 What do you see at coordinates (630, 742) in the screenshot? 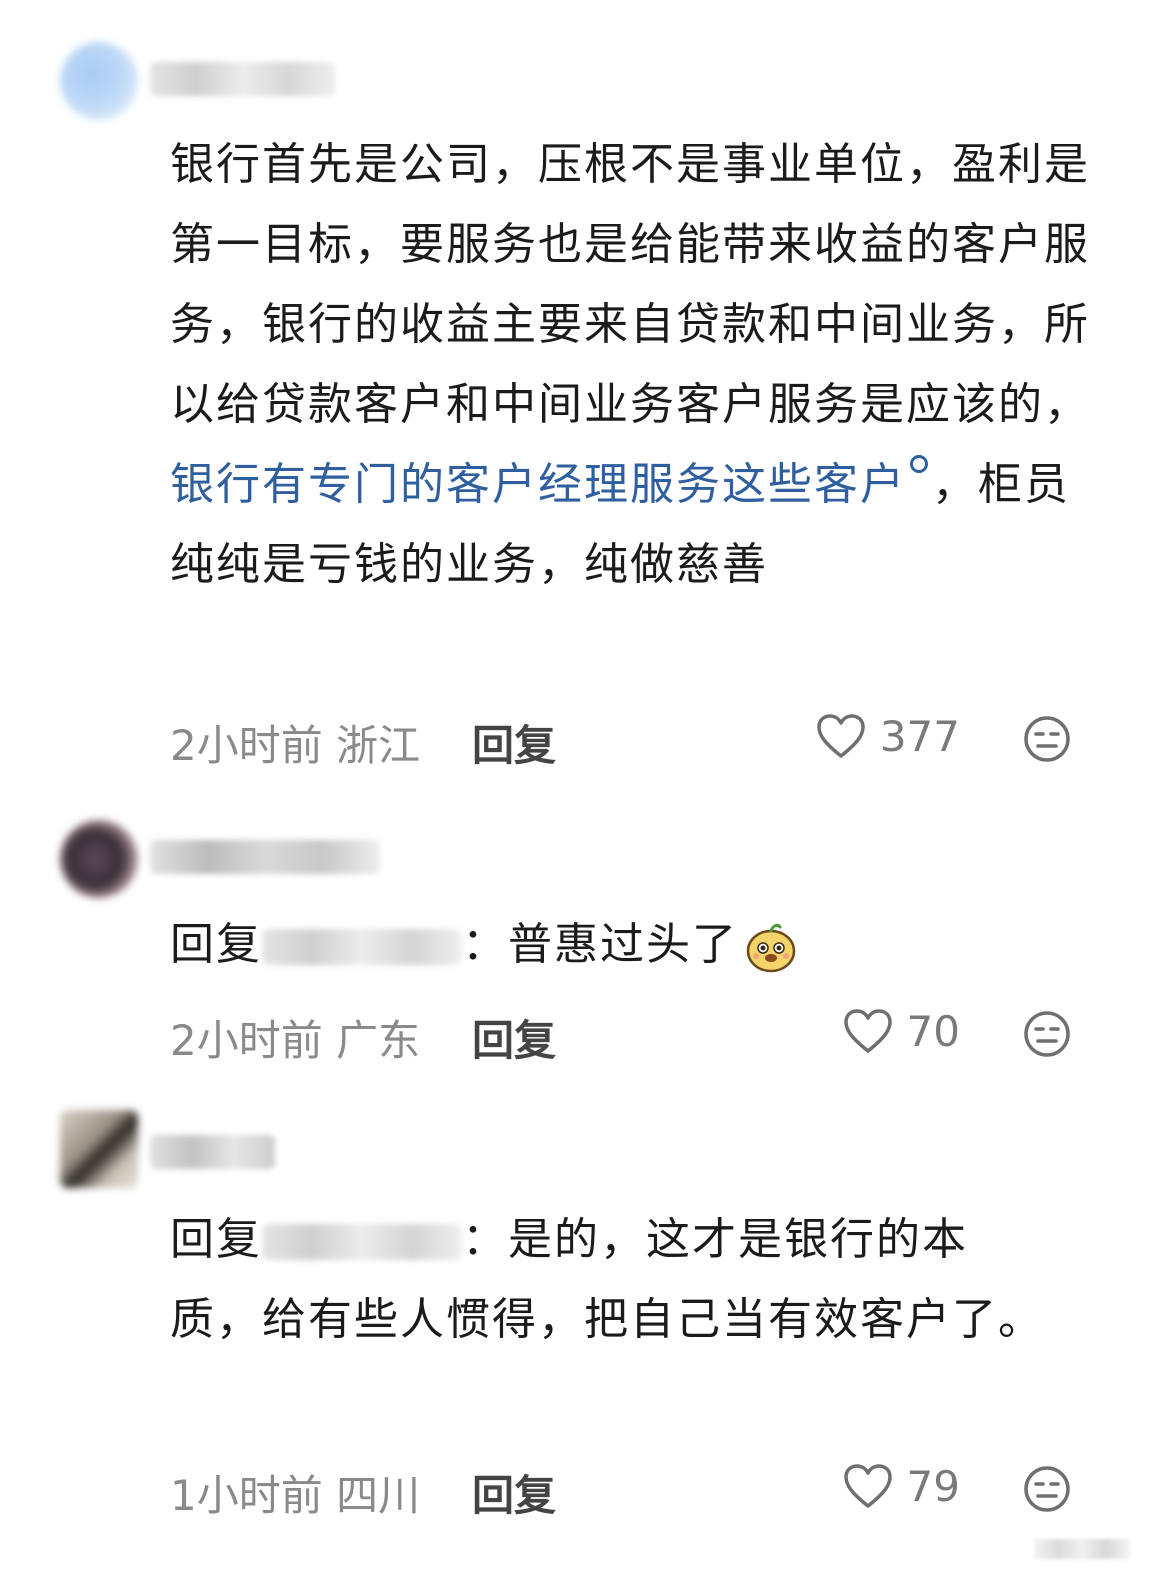
I see `comment-meta: 2小时前 浙江 回复 377` at bounding box center [630, 742].